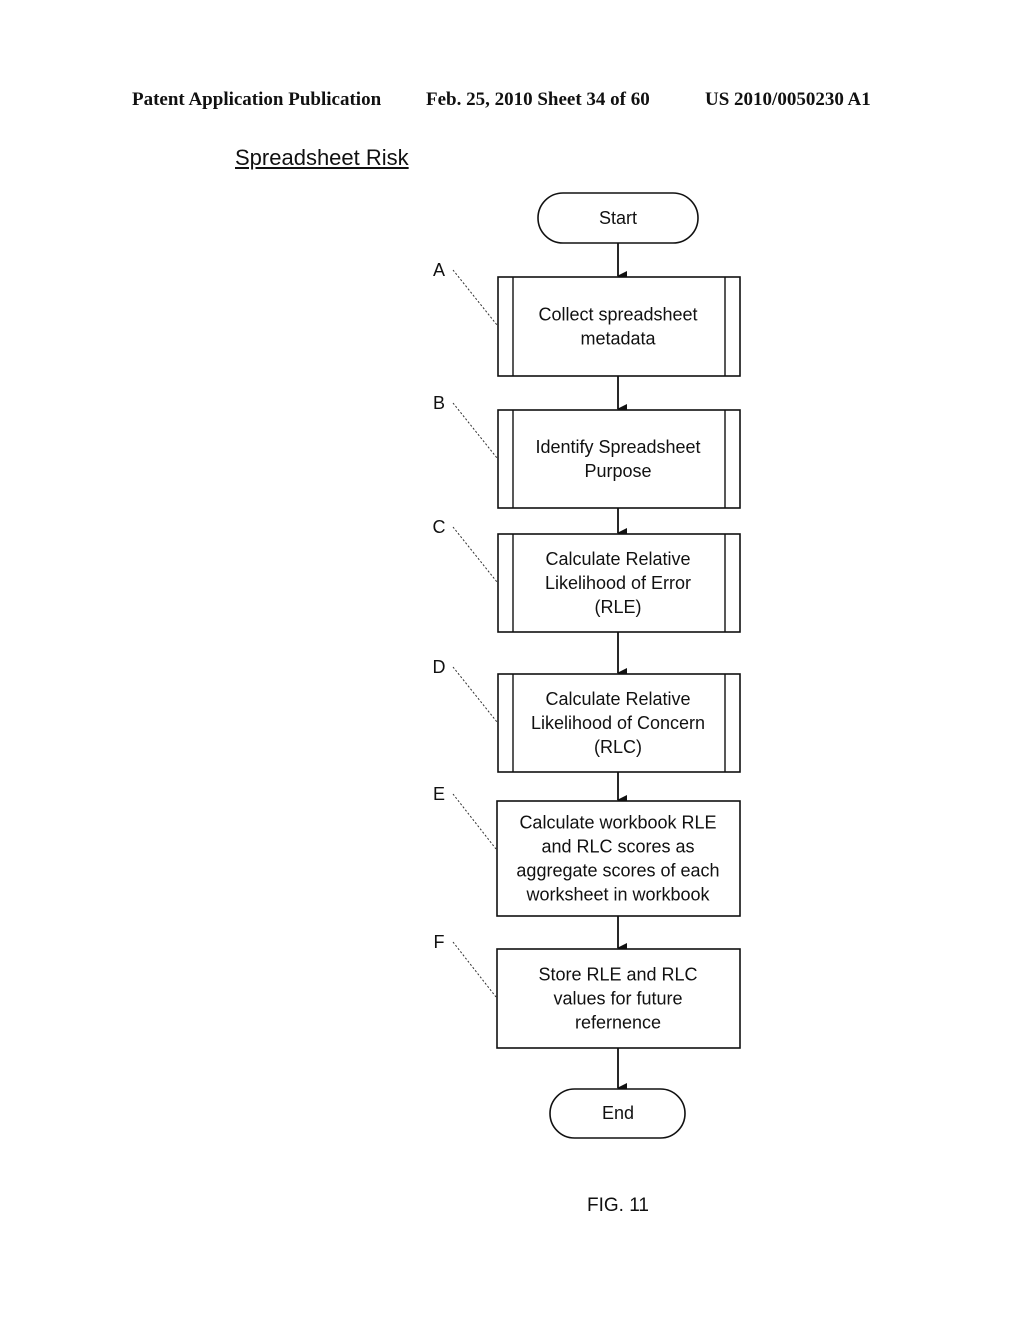 This screenshot has height=1320, width=1024. I want to click on step-b: Identify Spreadsheet Purpose B, so click(587, 451).